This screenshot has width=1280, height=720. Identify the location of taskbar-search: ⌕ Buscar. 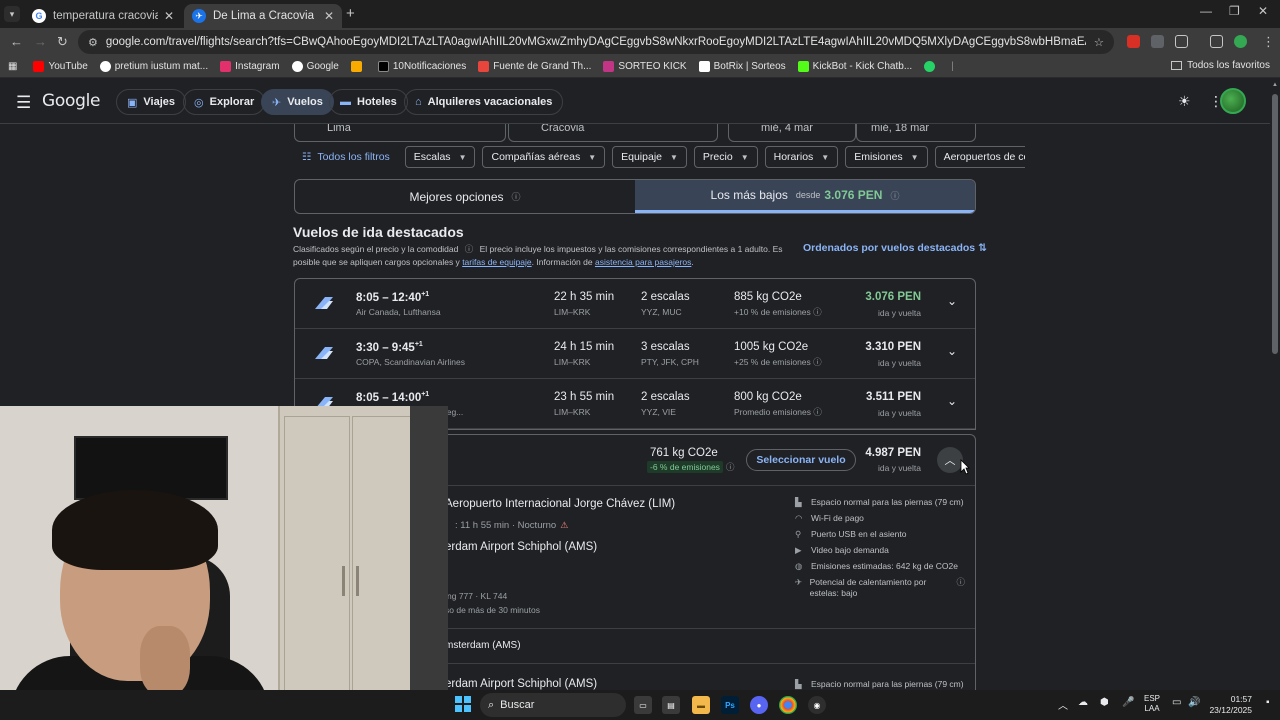
(553, 705).